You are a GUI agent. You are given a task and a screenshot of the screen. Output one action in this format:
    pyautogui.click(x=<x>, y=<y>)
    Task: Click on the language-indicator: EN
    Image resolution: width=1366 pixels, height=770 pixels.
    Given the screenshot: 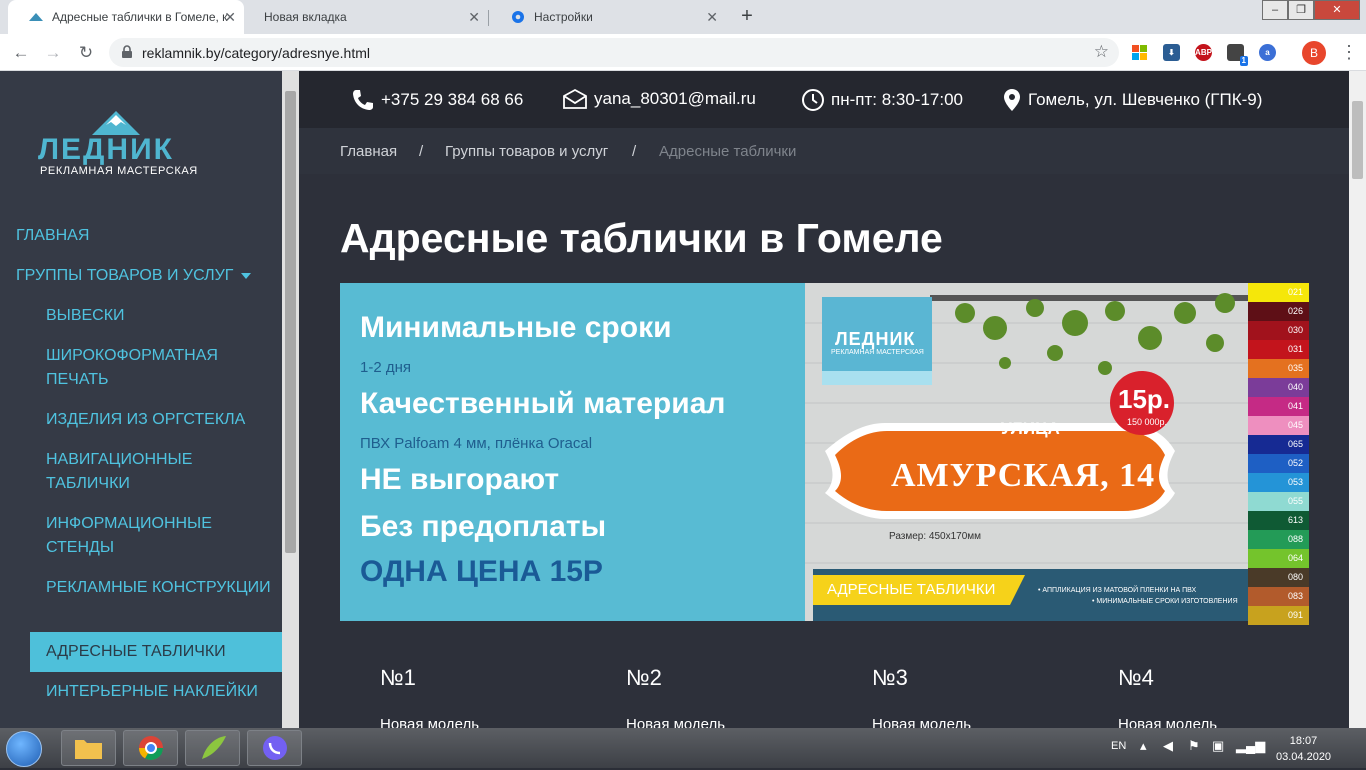 What is the action you would take?
    pyautogui.click(x=1118, y=746)
    